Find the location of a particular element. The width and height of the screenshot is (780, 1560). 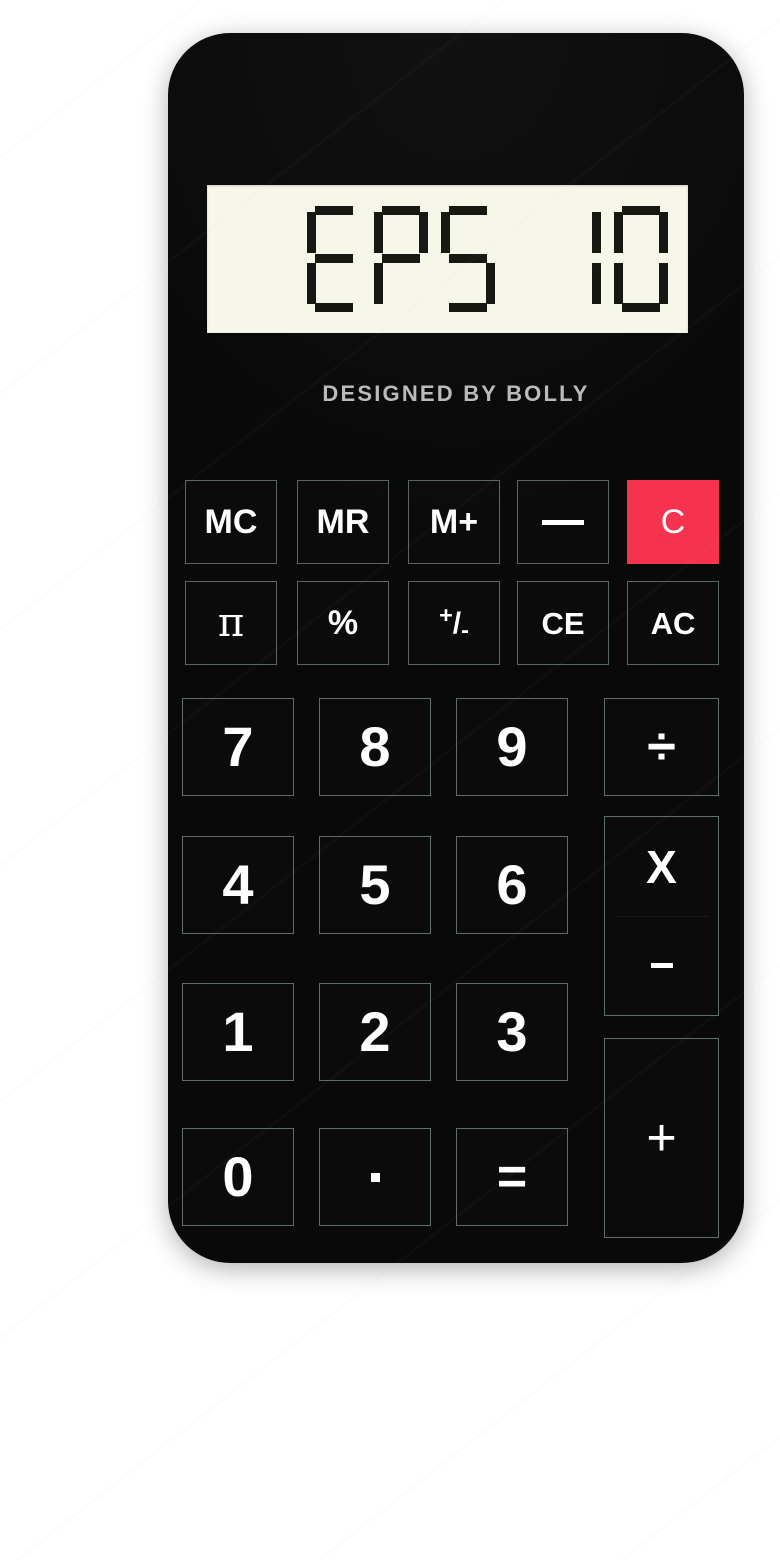

key-digit-2: 2 is located at coordinates (375, 1032).